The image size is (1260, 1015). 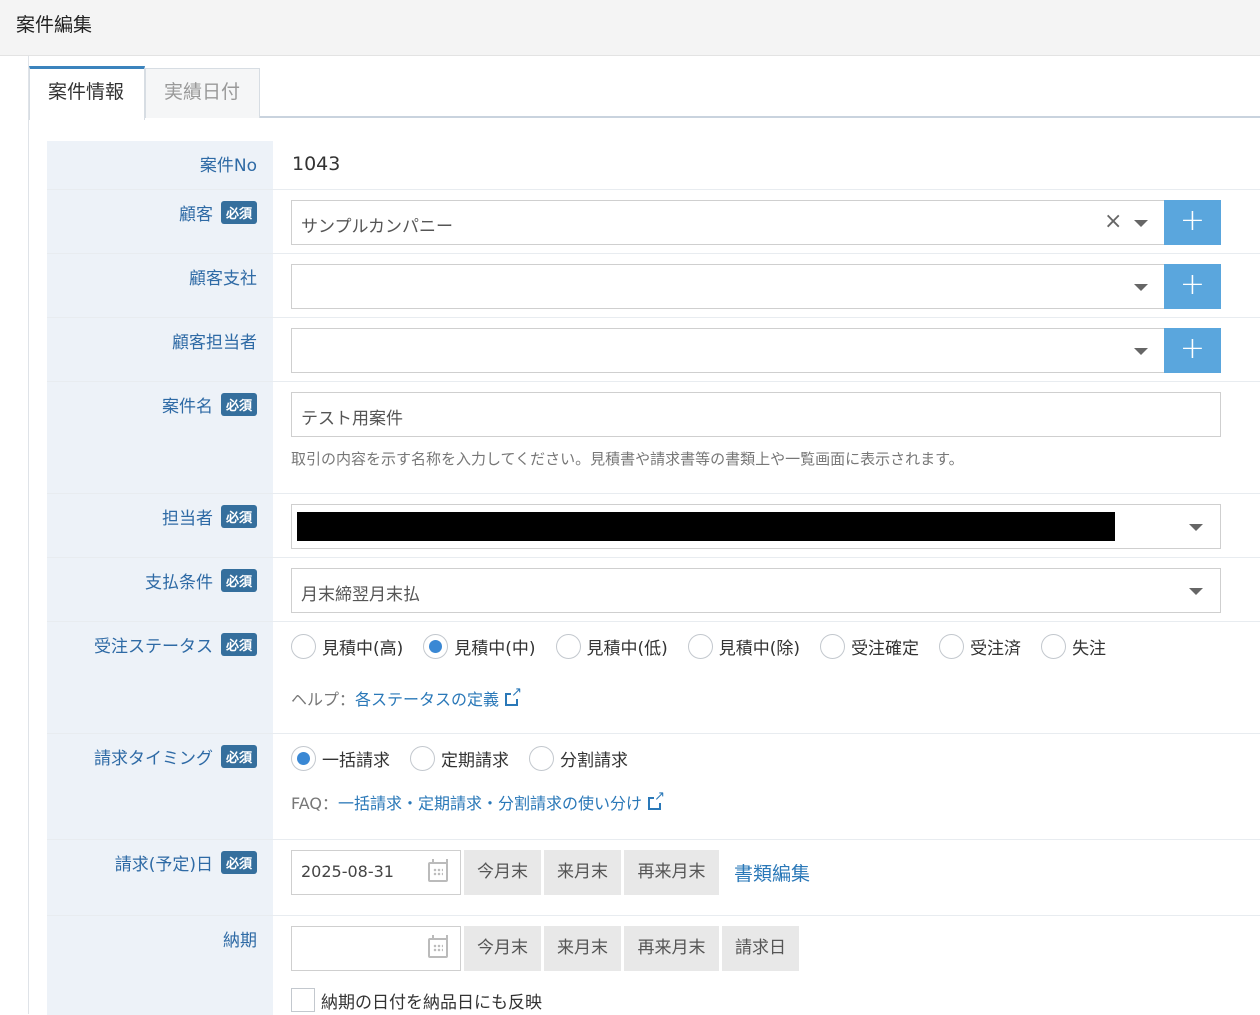 What do you see at coordinates (195, 215) in the screenshot?
I see `customer-label: 顧客` at bounding box center [195, 215].